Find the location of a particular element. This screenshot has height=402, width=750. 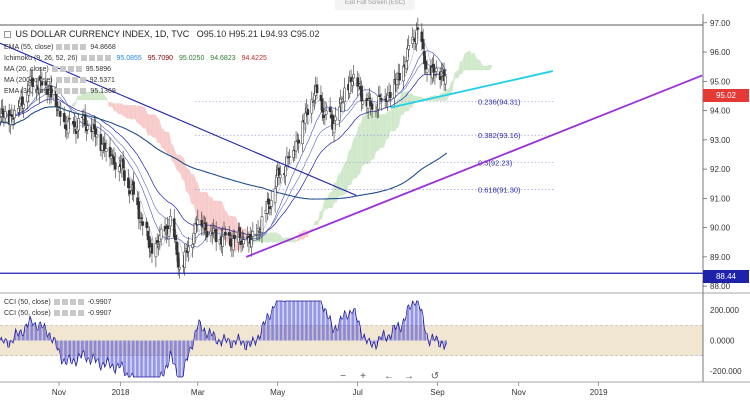

x-tick-label: Mar is located at coordinates (198, 392).